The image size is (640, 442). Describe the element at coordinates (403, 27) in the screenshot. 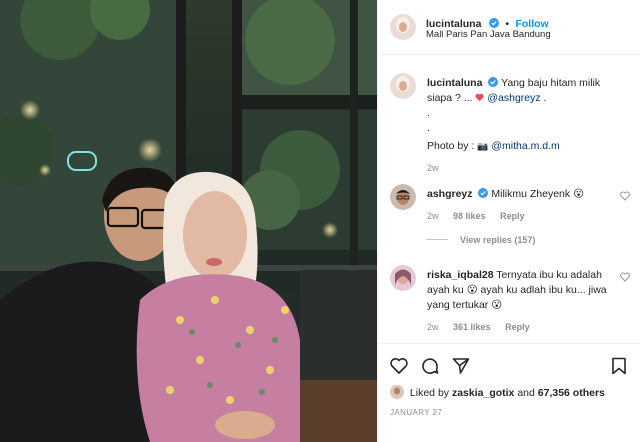

I see `author-avatar` at that location.